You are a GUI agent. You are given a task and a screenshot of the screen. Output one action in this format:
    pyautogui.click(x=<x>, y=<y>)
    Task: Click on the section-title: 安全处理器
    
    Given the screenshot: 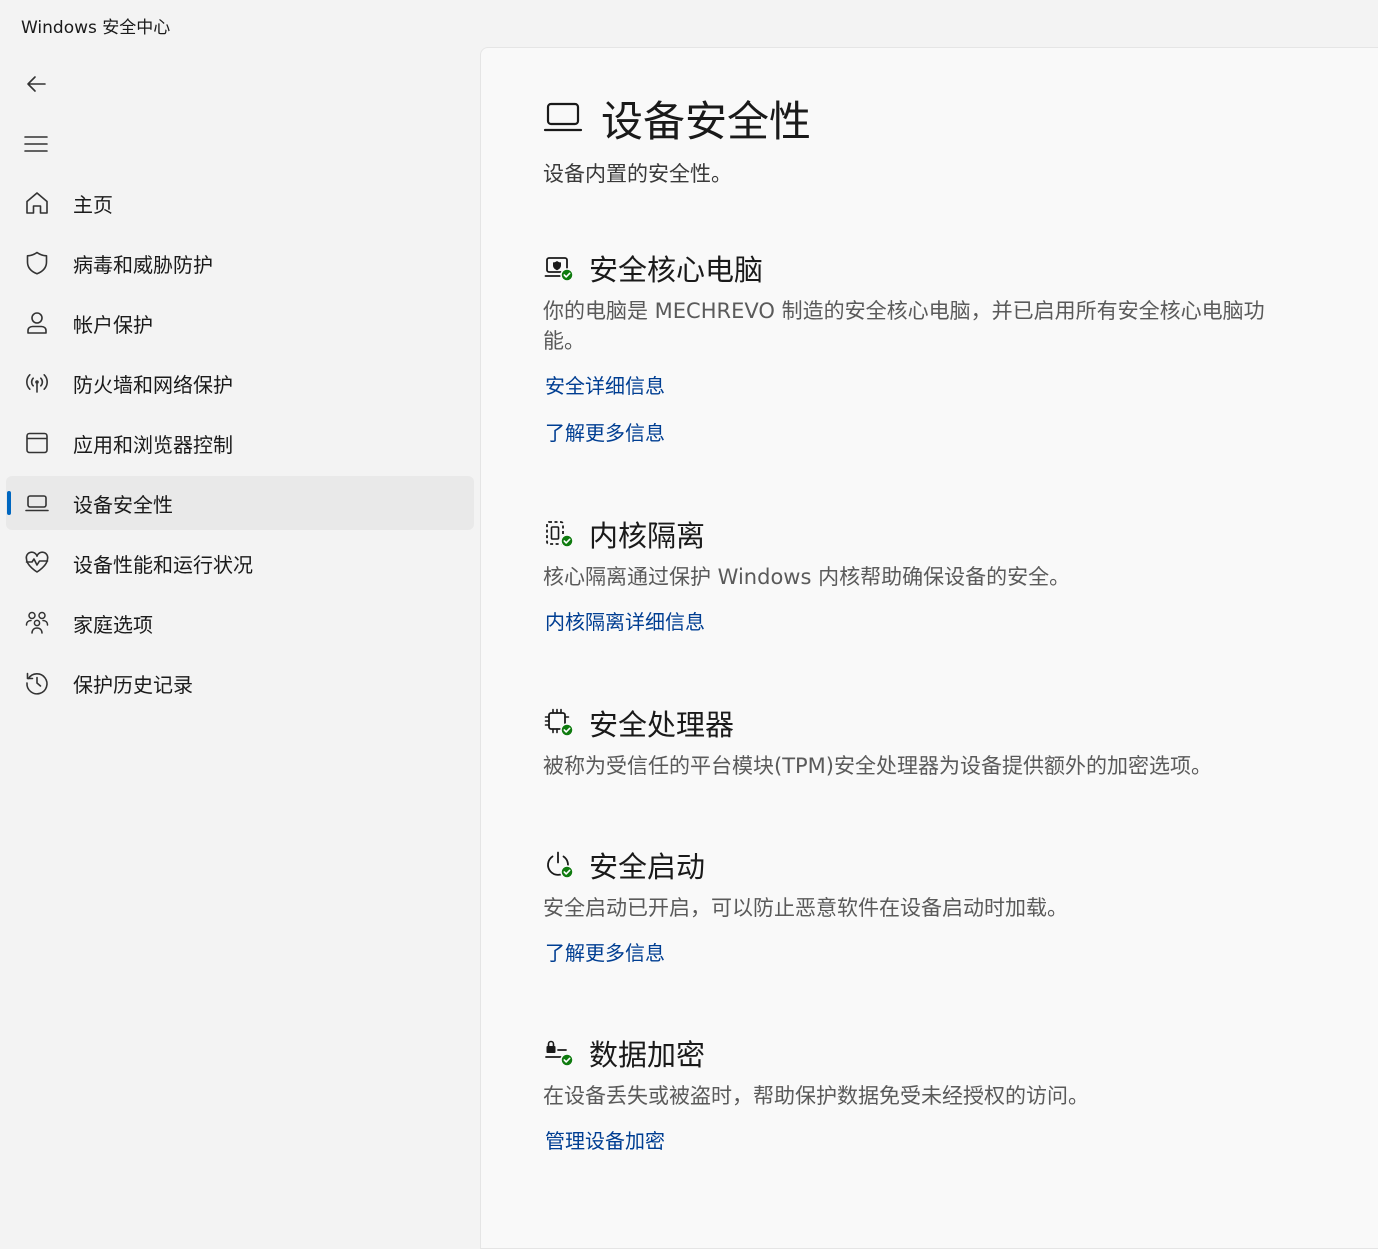 What is the action you would take?
    pyautogui.click(x=662, y=725)
    